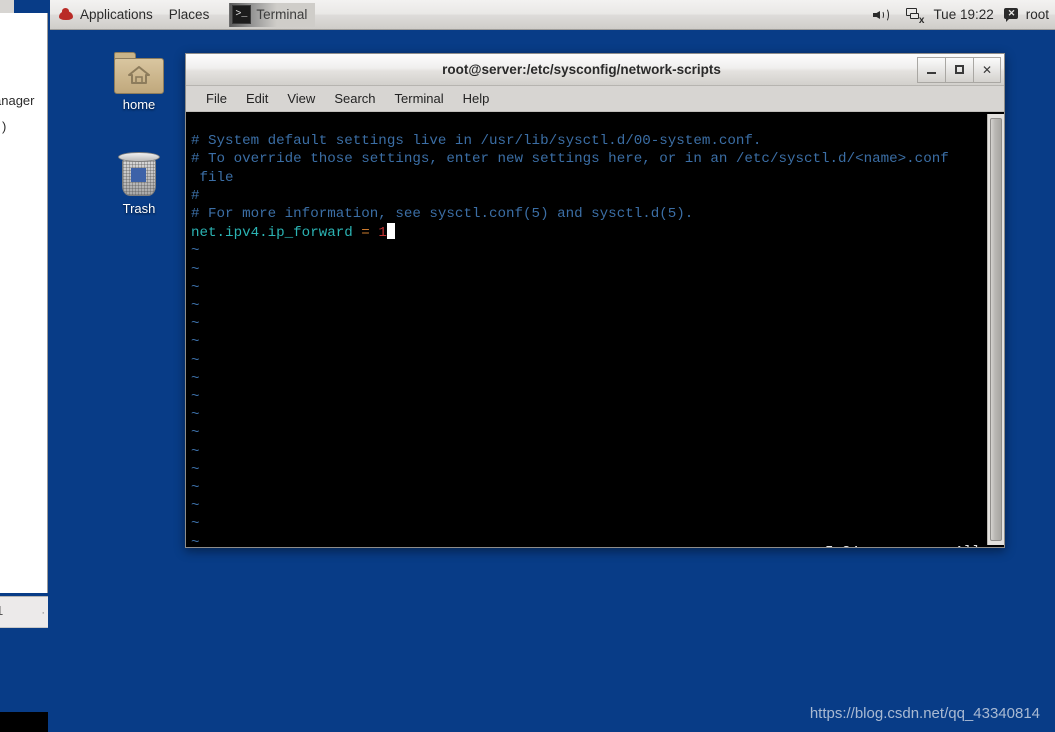 Image resolution: width=1055 pixels, height=732 pixels. I want to click on background-window-tick: ·, so click(43, 613).